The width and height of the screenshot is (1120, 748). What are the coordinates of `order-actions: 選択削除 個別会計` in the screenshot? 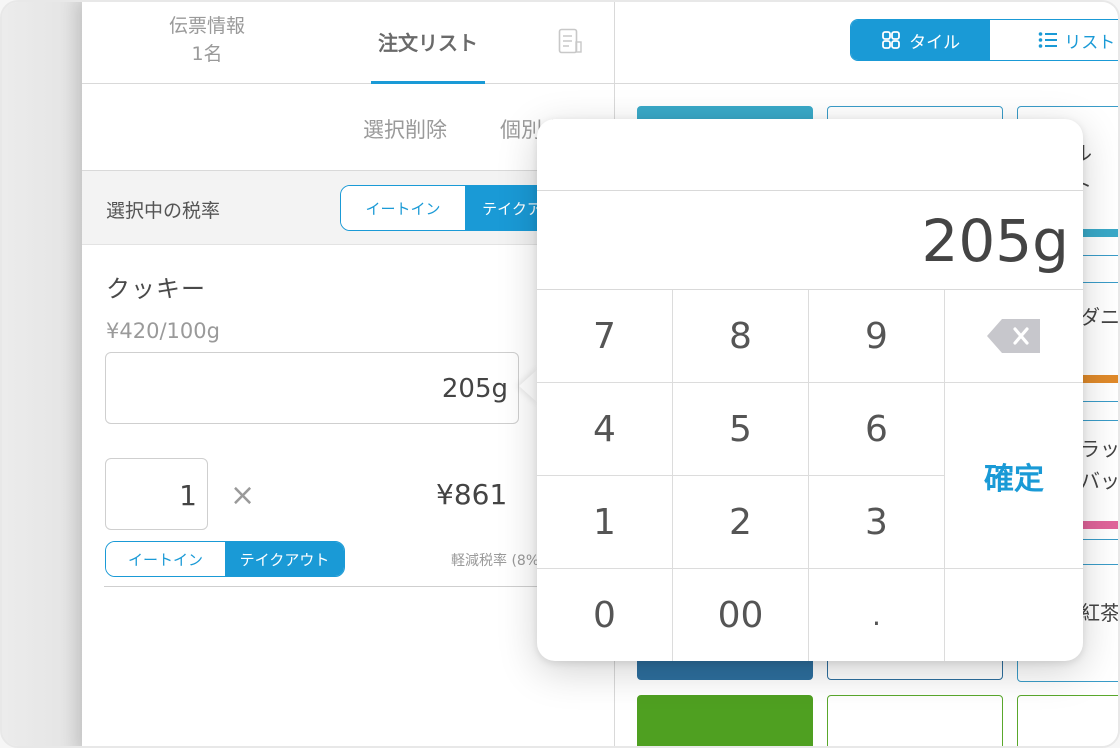 It's located at (348, 127).